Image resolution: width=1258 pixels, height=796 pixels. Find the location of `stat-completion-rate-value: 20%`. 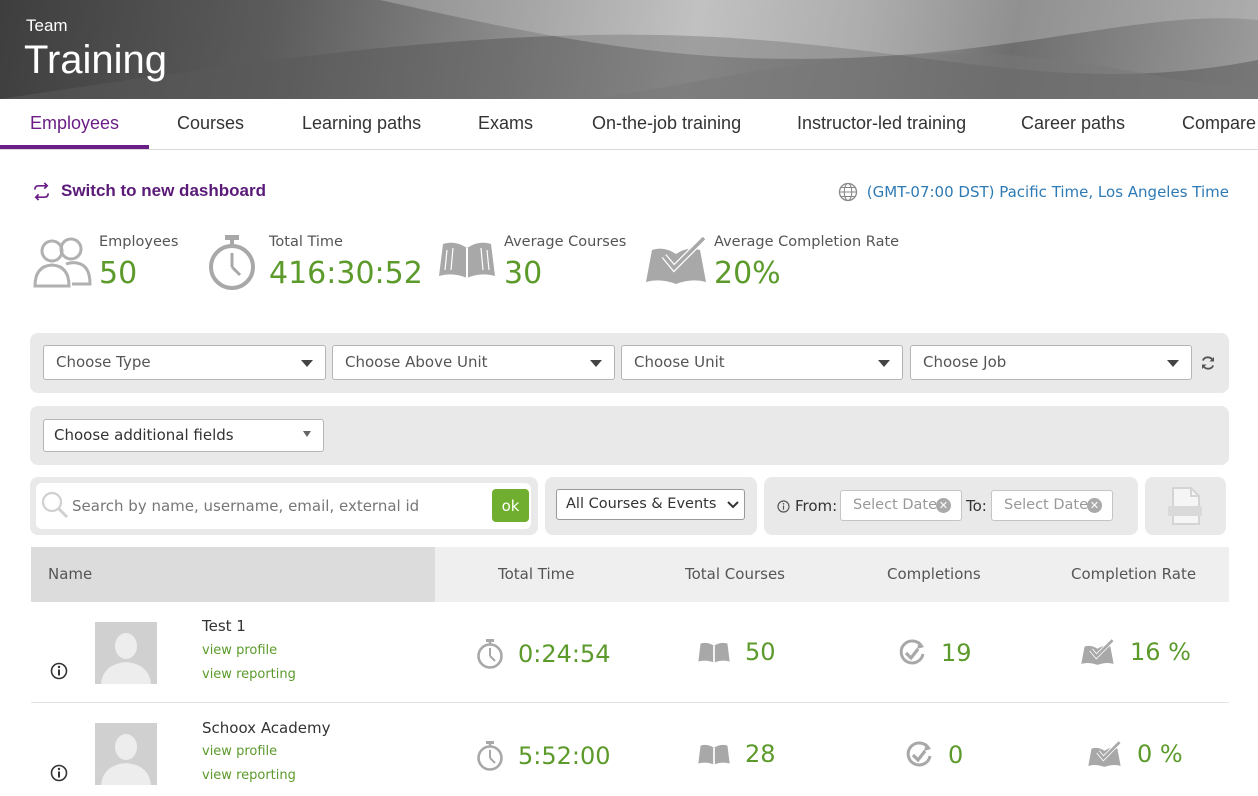

stat-completion-rate-value: 20% is located at coordinates (747, 273).